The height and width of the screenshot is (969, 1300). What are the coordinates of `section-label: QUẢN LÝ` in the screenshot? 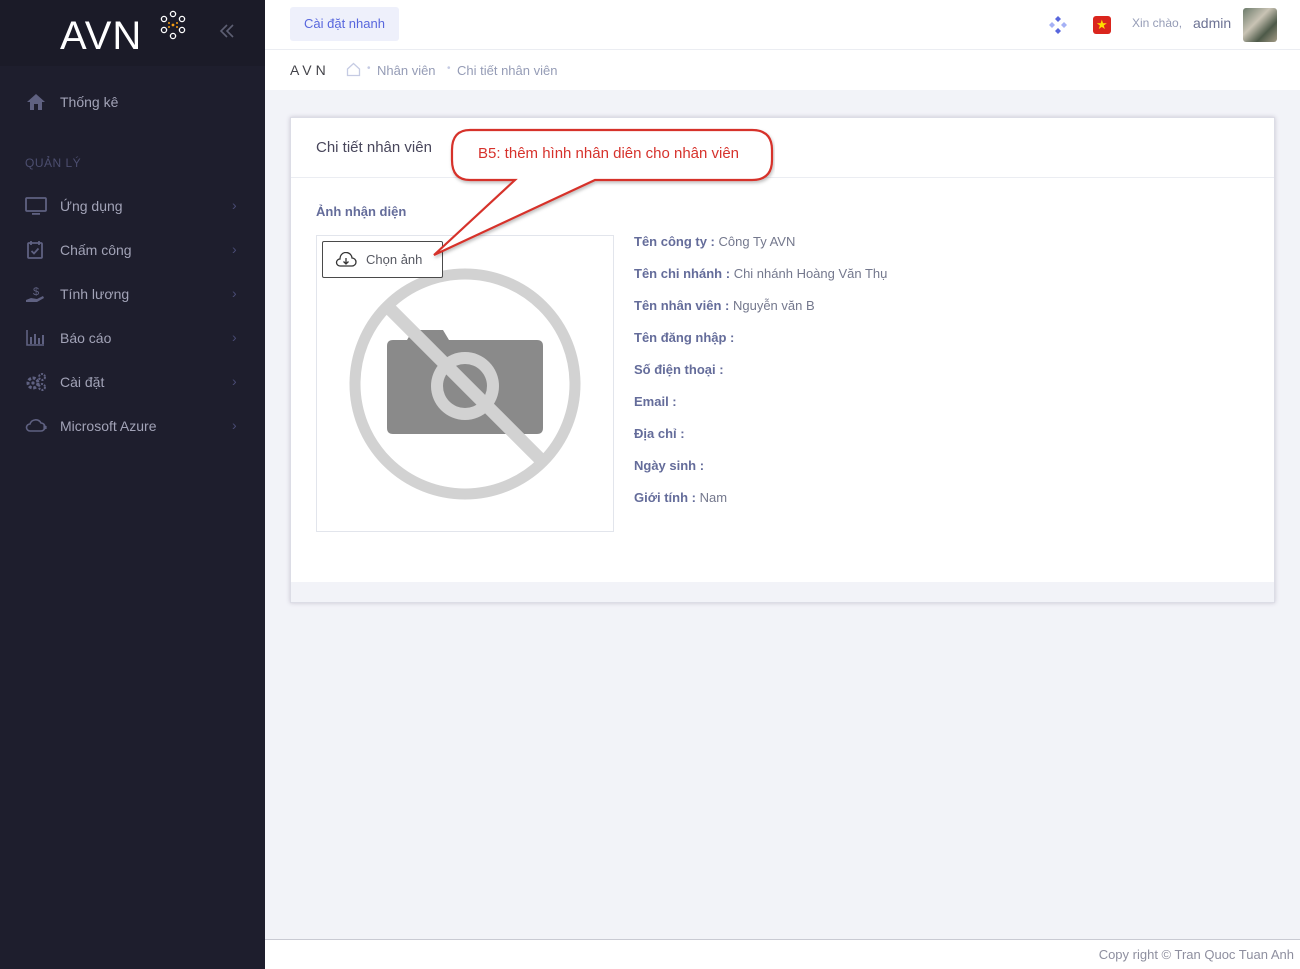 It's located at (53, 163).